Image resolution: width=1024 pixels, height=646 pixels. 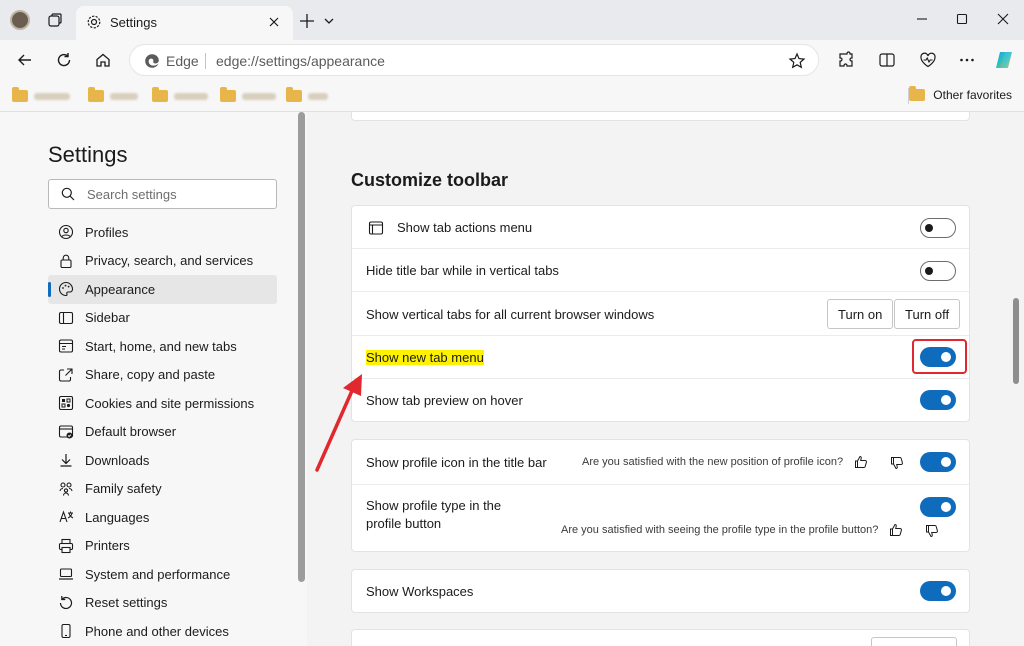 I want to click on search-input, so click(x=177, y=194).